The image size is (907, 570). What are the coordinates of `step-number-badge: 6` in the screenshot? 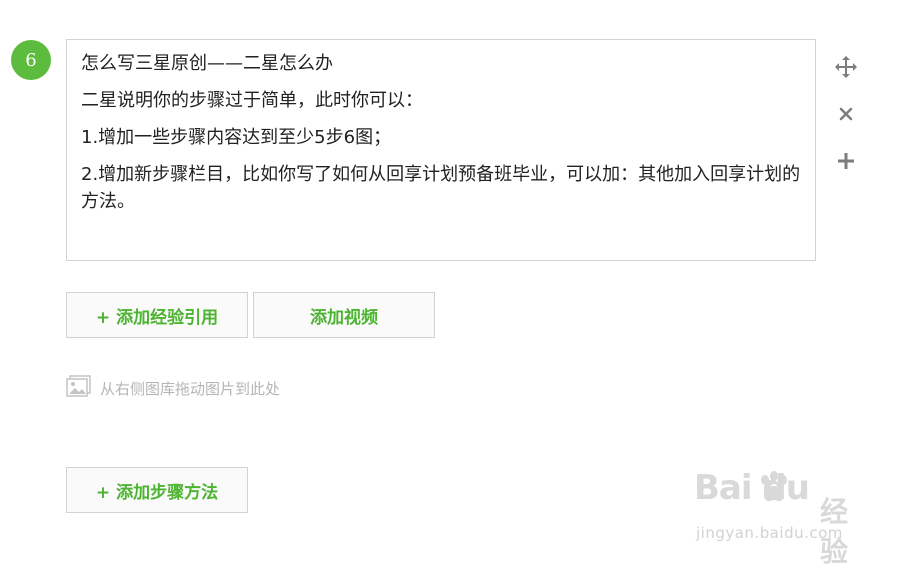 It's located at (31, 60).